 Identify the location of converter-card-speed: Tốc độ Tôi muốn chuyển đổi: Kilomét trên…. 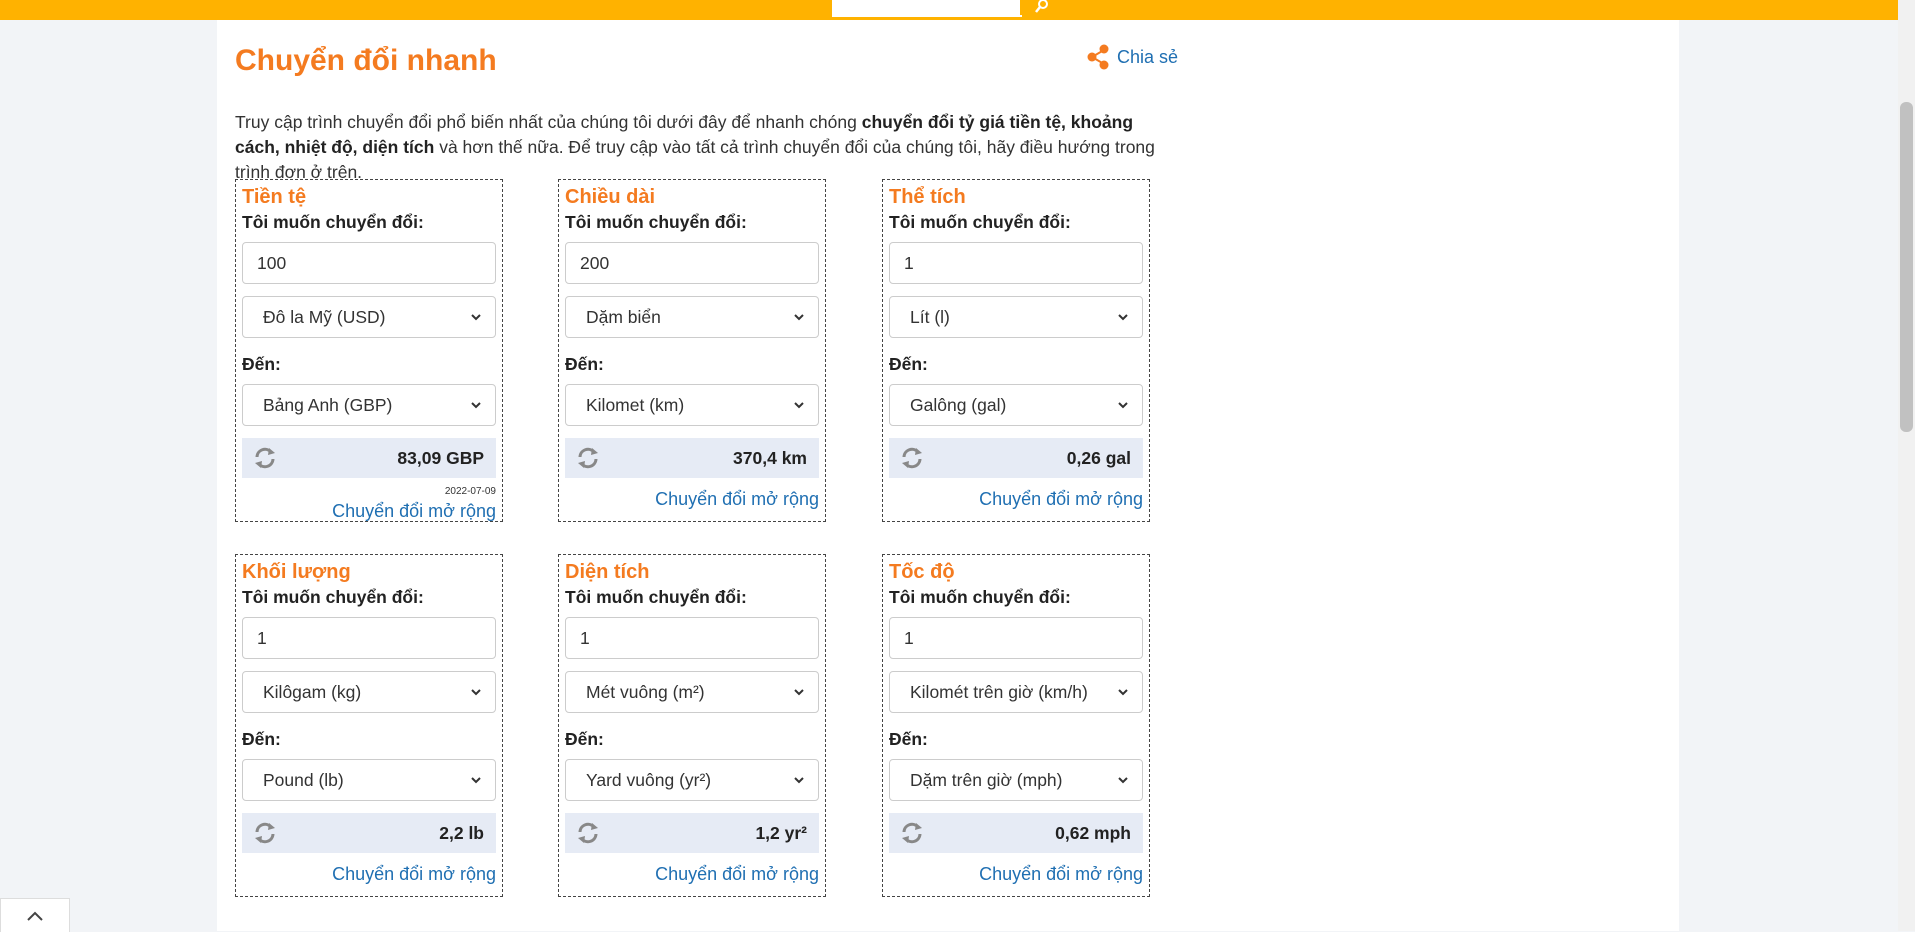
(1016, 725).